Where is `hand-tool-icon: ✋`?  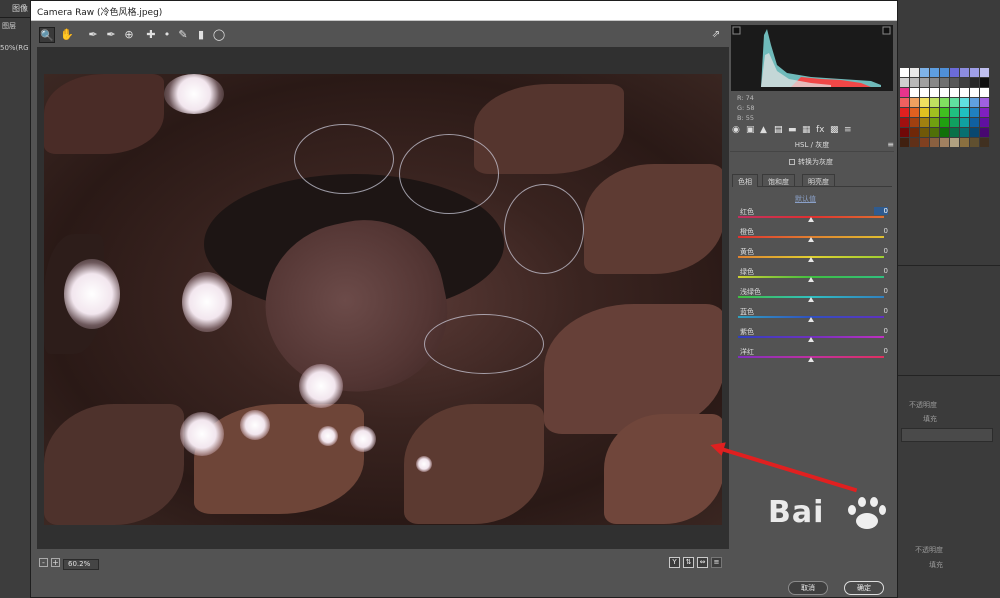 hand-tool-icon: ✋ is located at coordinates (67, 35).